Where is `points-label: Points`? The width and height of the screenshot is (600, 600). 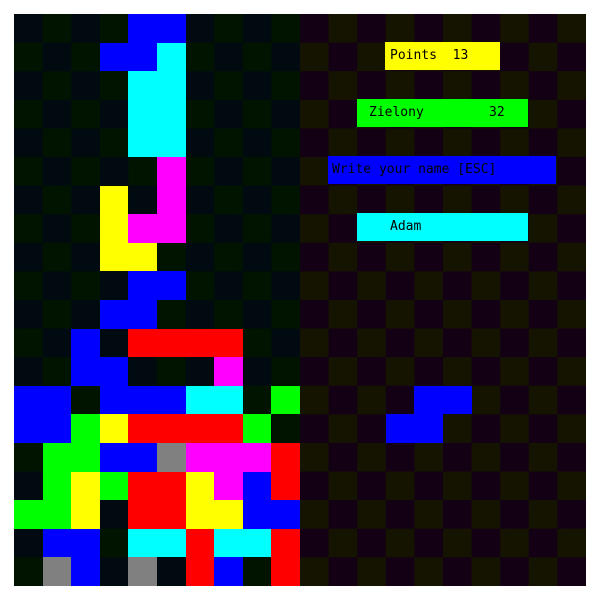
points-label: Points is located at coordinates (413, 55).